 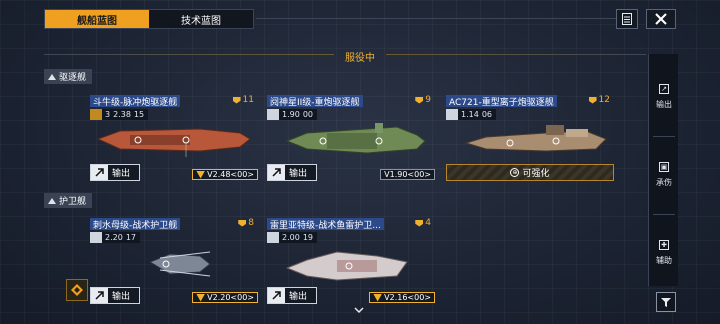 I want to click on ship-rank: 11, so click(x=243, y=100).